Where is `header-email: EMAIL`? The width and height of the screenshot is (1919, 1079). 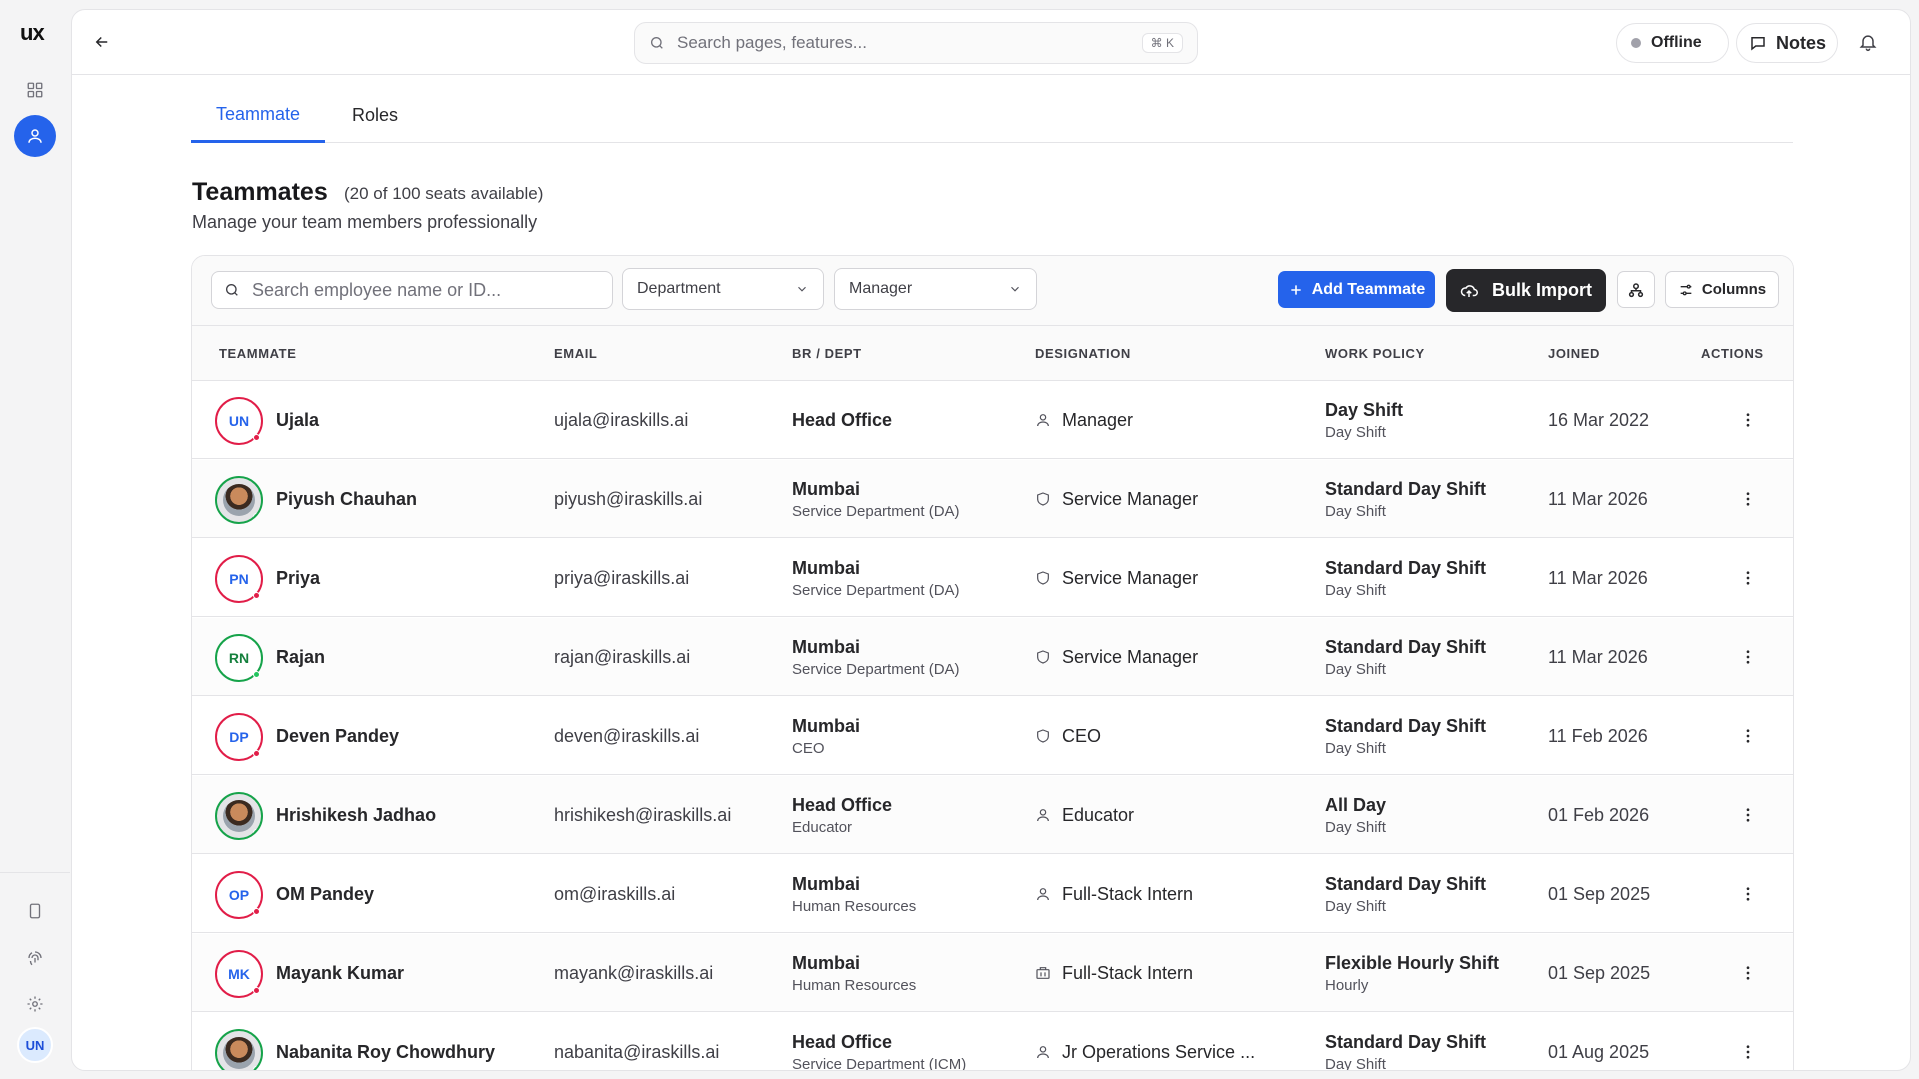
header-email: EMAIL is located at coordinates (575, 353).